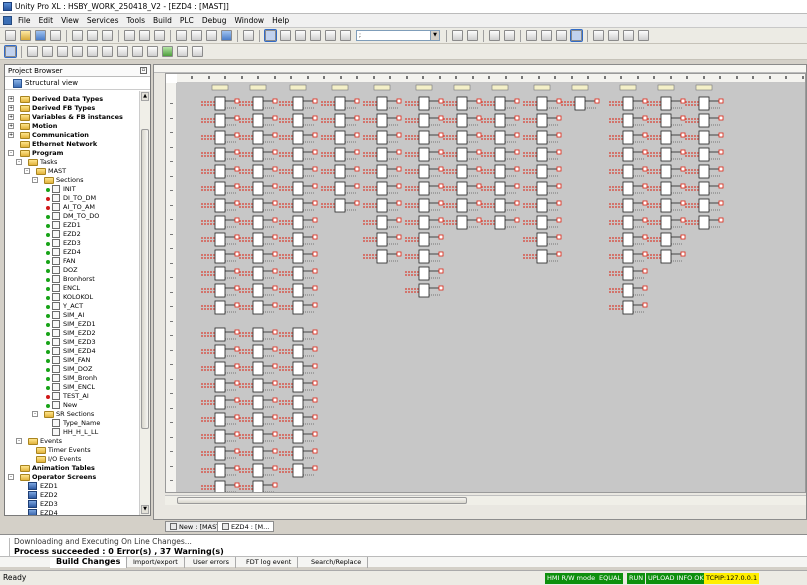 This screenshot has width=807, height=585. Describe the element at coordinates (249, 21) in the screenshot. I see `menu-window: Window` at that location.